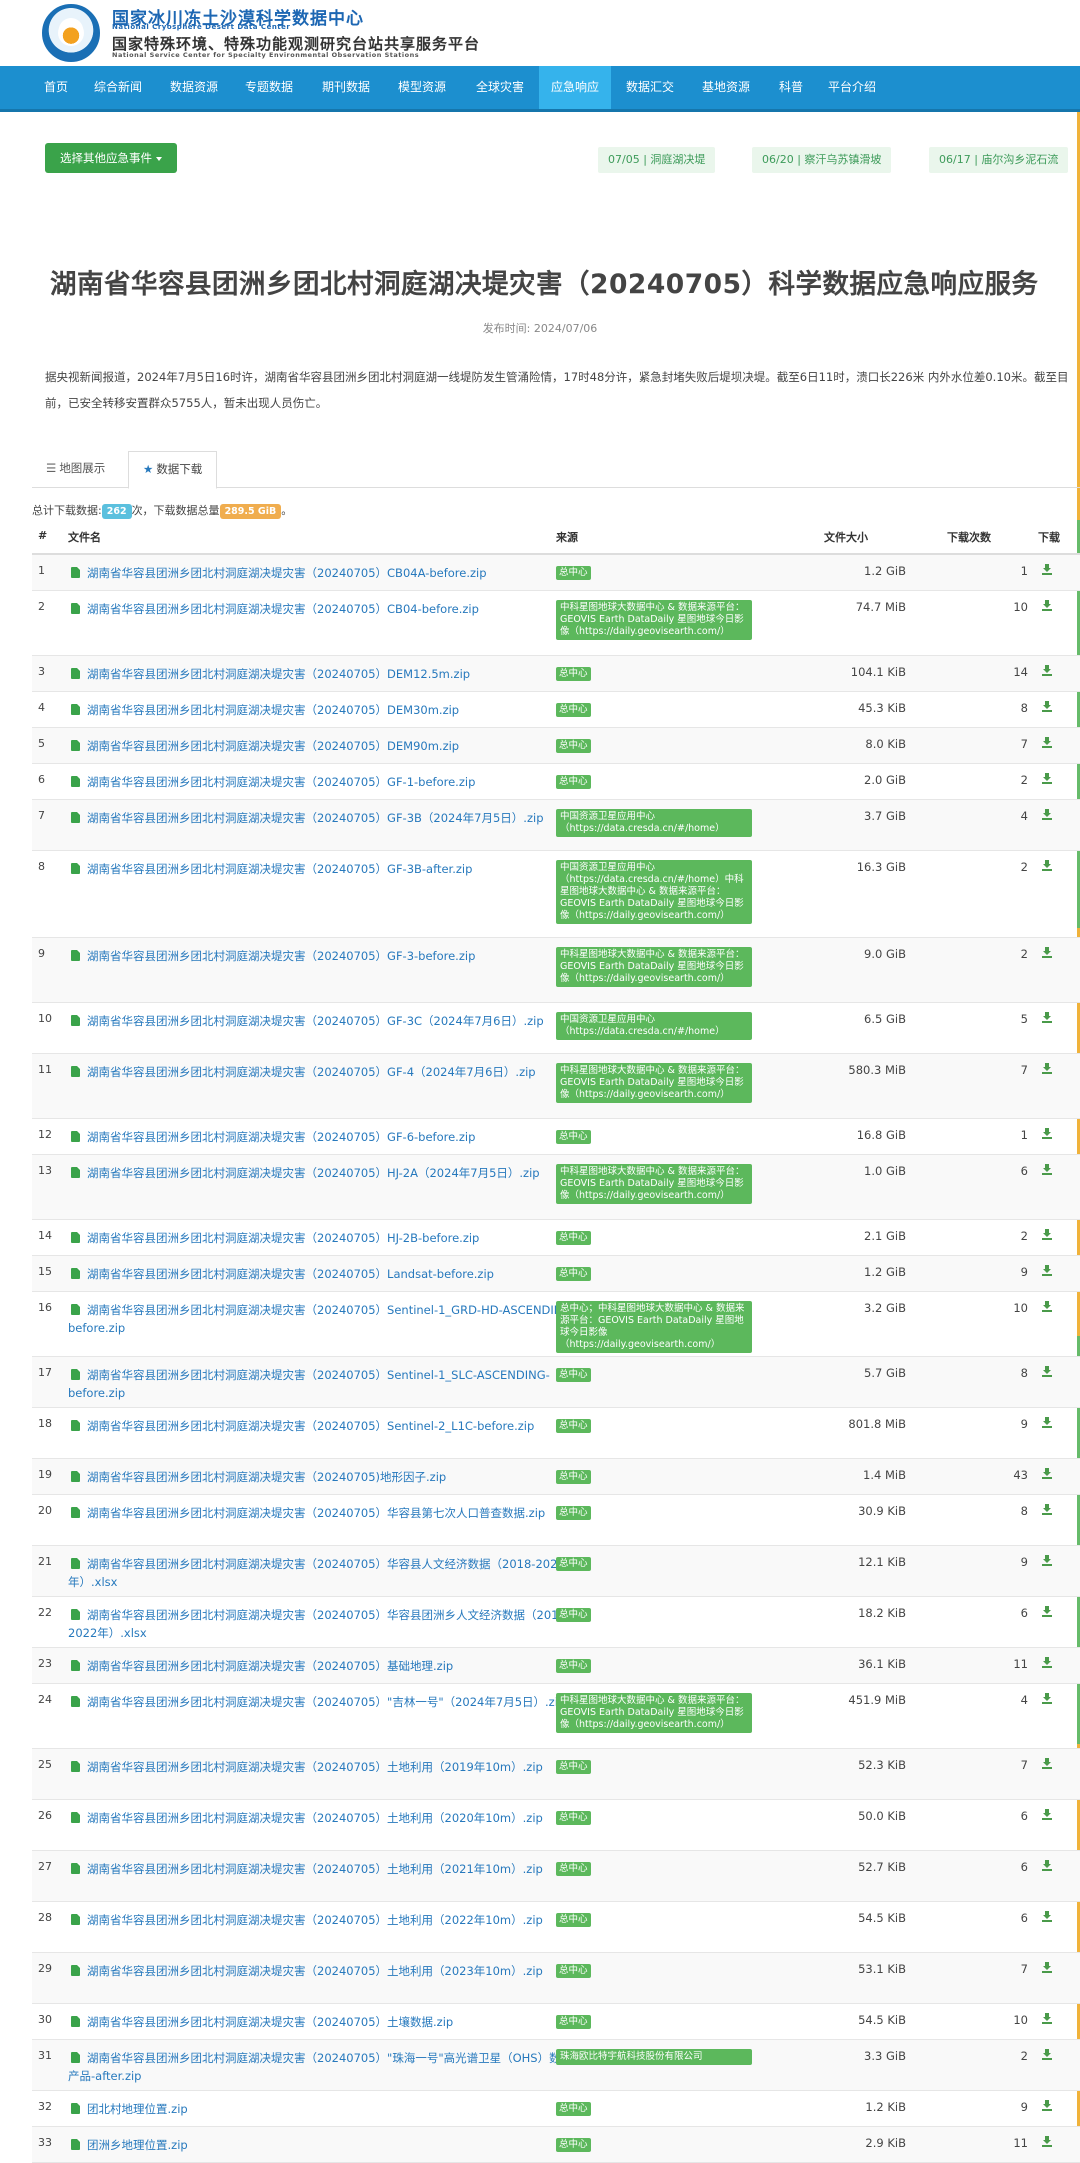  What do you see at coordinates (322, 746) in the screenshot?
I see `file-link: 湖南省华容县团洲乡团北村洞庭湖决堤灾害（20240705）DEM90m.zip` at bounding box center [322, 746].